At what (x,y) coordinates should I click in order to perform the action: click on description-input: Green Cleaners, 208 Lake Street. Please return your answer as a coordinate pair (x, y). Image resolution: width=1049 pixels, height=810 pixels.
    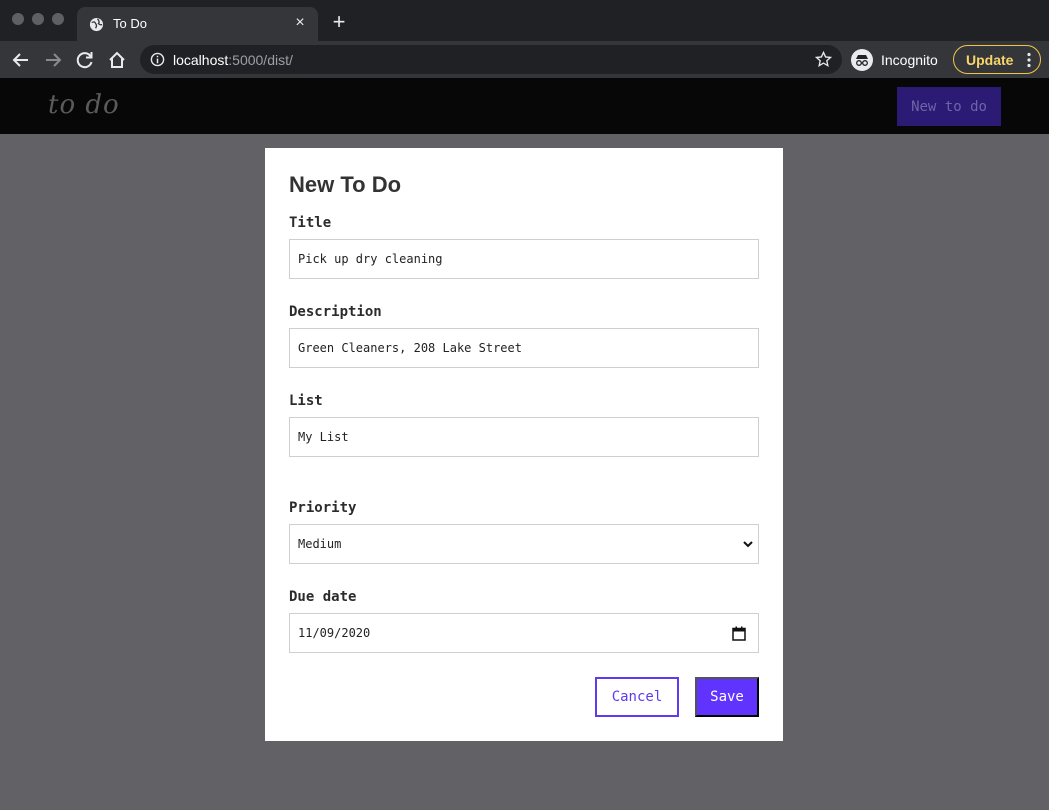
    Looking at the image, I should click on (524, 348).